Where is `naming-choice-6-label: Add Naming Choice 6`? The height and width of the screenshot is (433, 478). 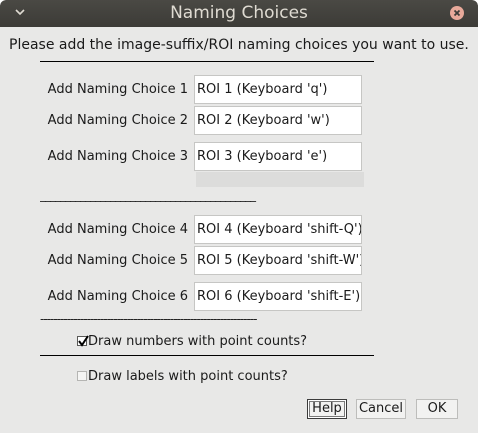
naming-choice-6-label: Add Naming Choice 6 is located at coordinates (117, 296).